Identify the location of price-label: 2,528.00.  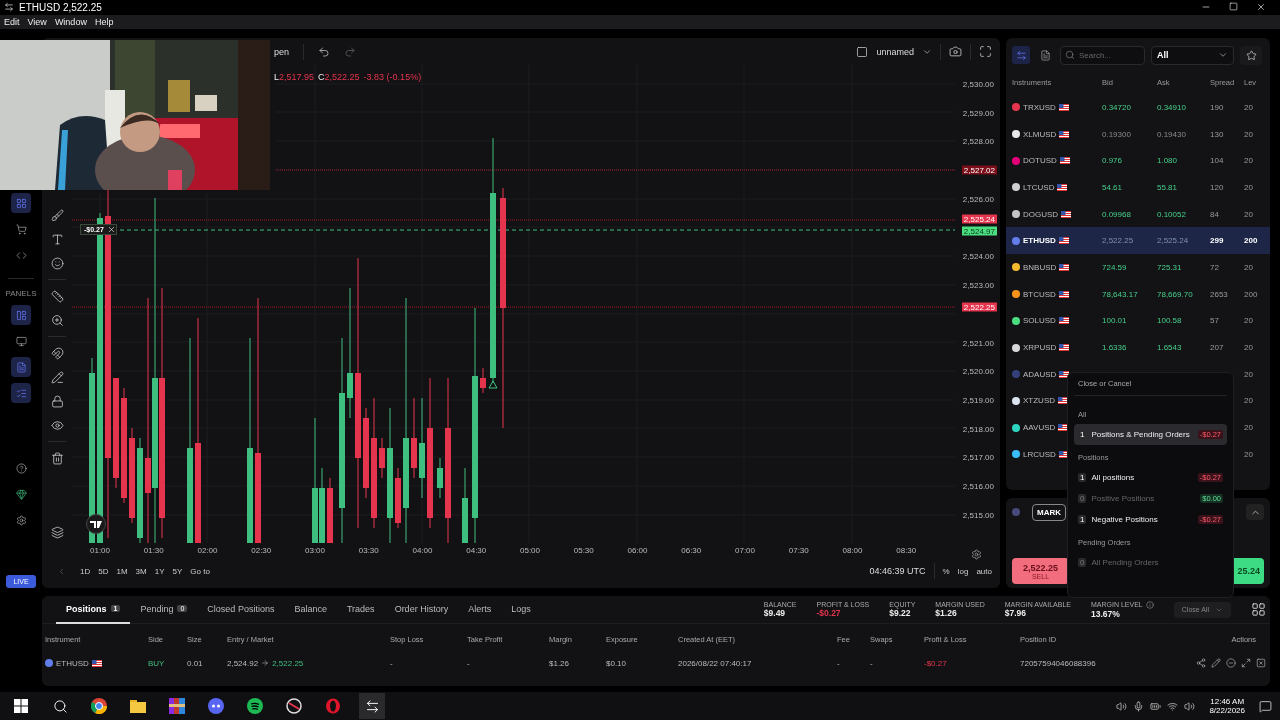
(978, 141).